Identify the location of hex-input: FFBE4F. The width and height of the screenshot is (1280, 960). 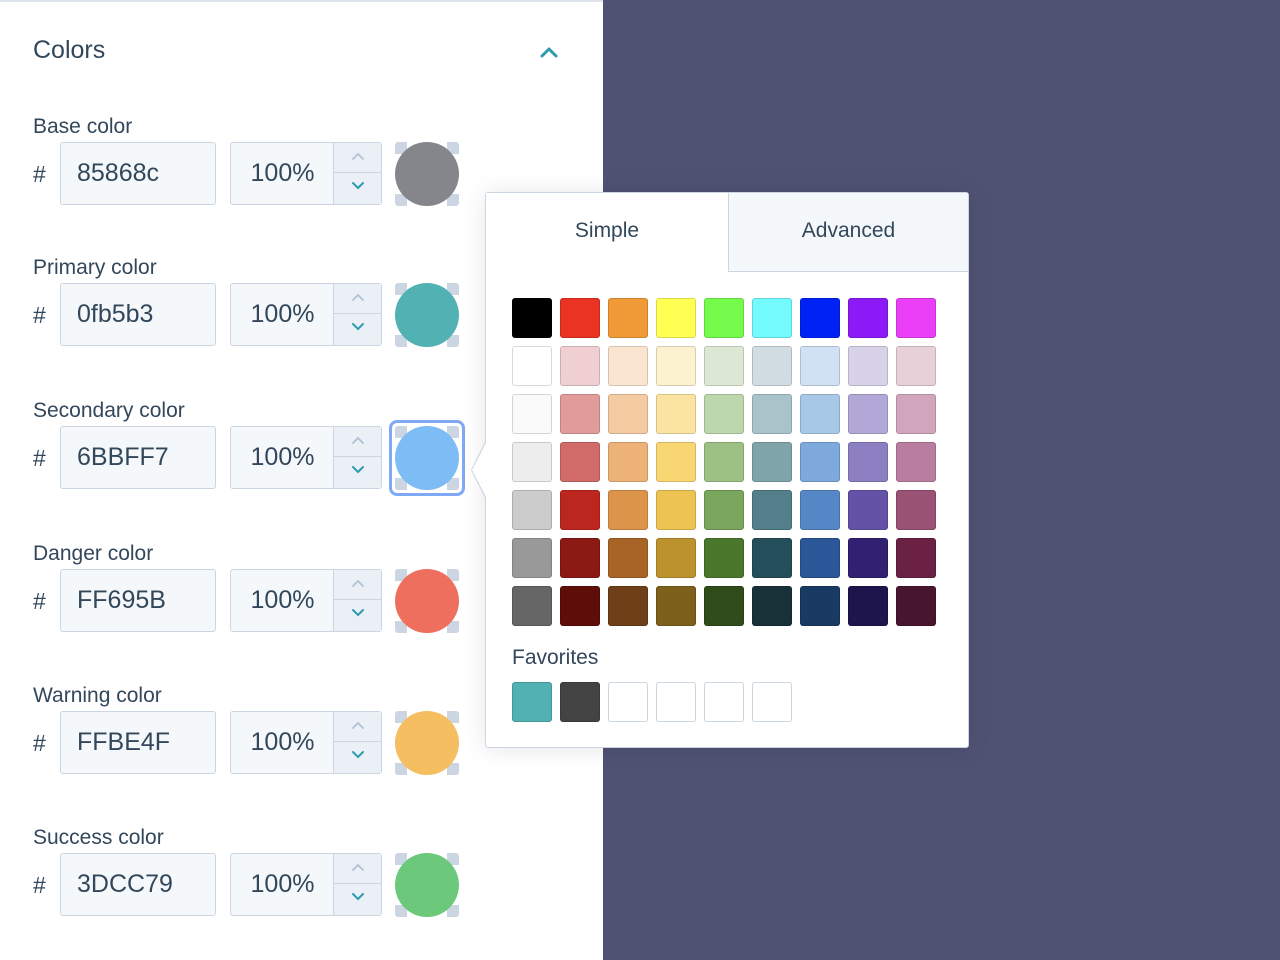
(138, 742).